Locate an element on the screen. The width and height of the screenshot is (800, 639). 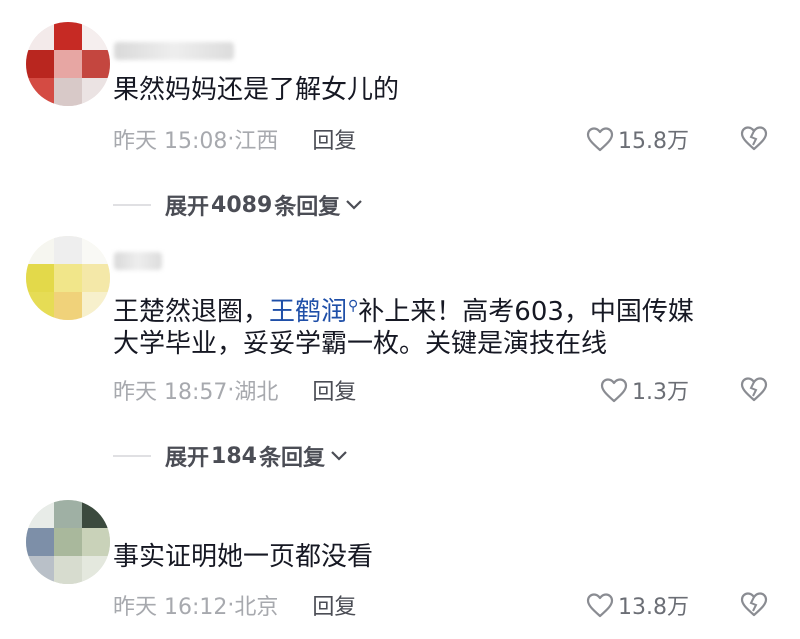
comment-text-part: 补上来！高考603，中国传媒 is located at coordinates (526, 312).